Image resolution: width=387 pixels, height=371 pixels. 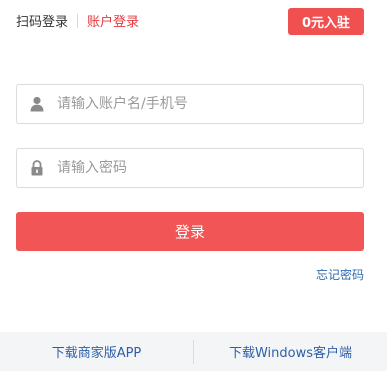 I want to click on download-app-link: 下载商家版APP, so click(x=96, y=351).